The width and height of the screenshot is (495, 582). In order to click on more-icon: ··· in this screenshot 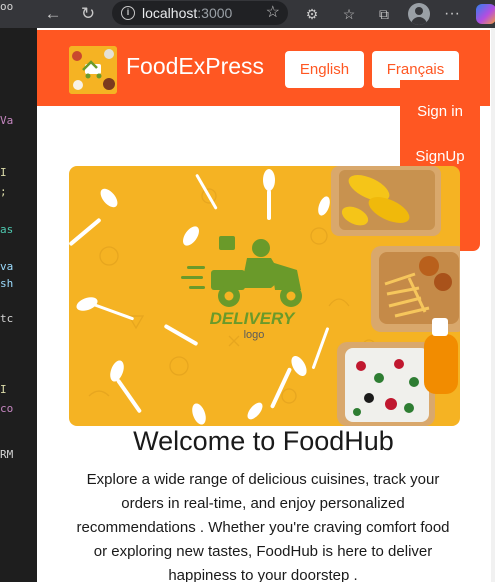, I will do `click(452, 14)`.